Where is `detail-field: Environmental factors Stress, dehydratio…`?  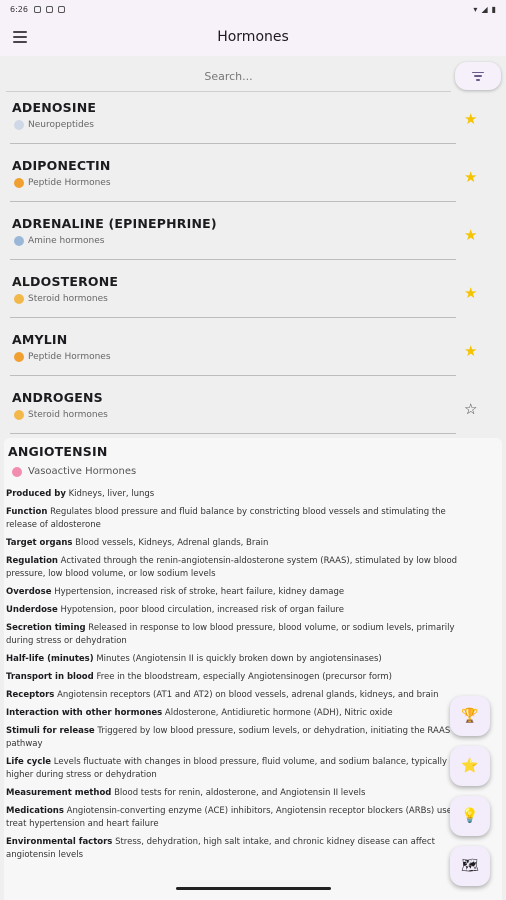
detail-field: Environmental factors Stress, dehydratio… is located at coordinates (220, 848).